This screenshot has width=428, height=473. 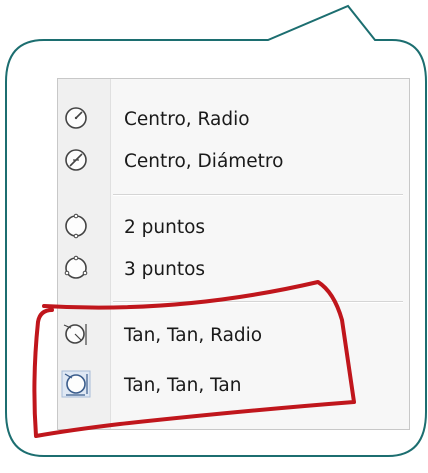 What do you see at coordinates (76, 384) in the screenshot?
I see `circle-tan-tan-tan-icon` at bounding box center [76, 384].